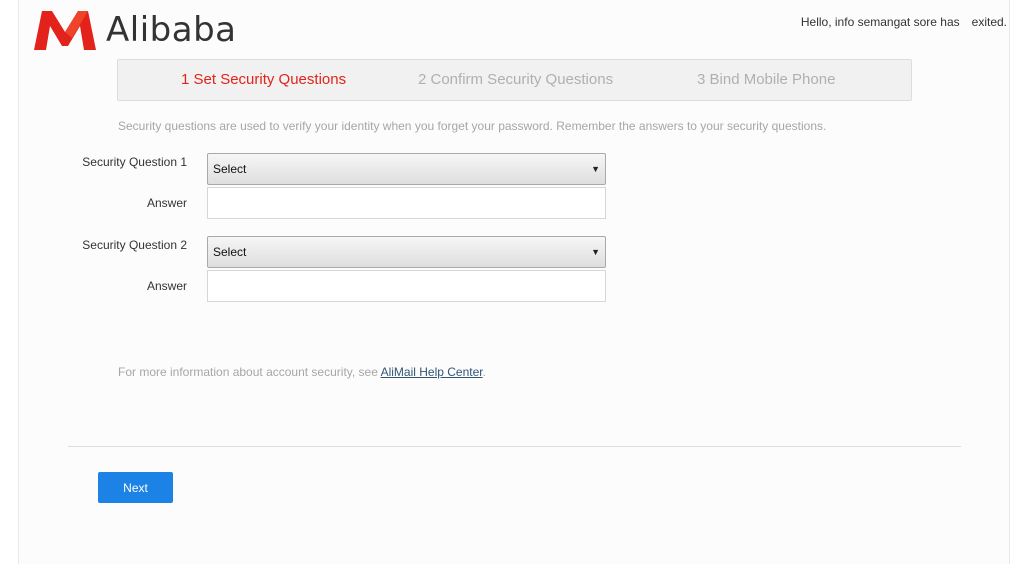 This screenshot has width=1025, height=564. Describe the element at coordinates (406, 169) in the screenshot. I see `security-question-1-select: Select ▼` at that location.